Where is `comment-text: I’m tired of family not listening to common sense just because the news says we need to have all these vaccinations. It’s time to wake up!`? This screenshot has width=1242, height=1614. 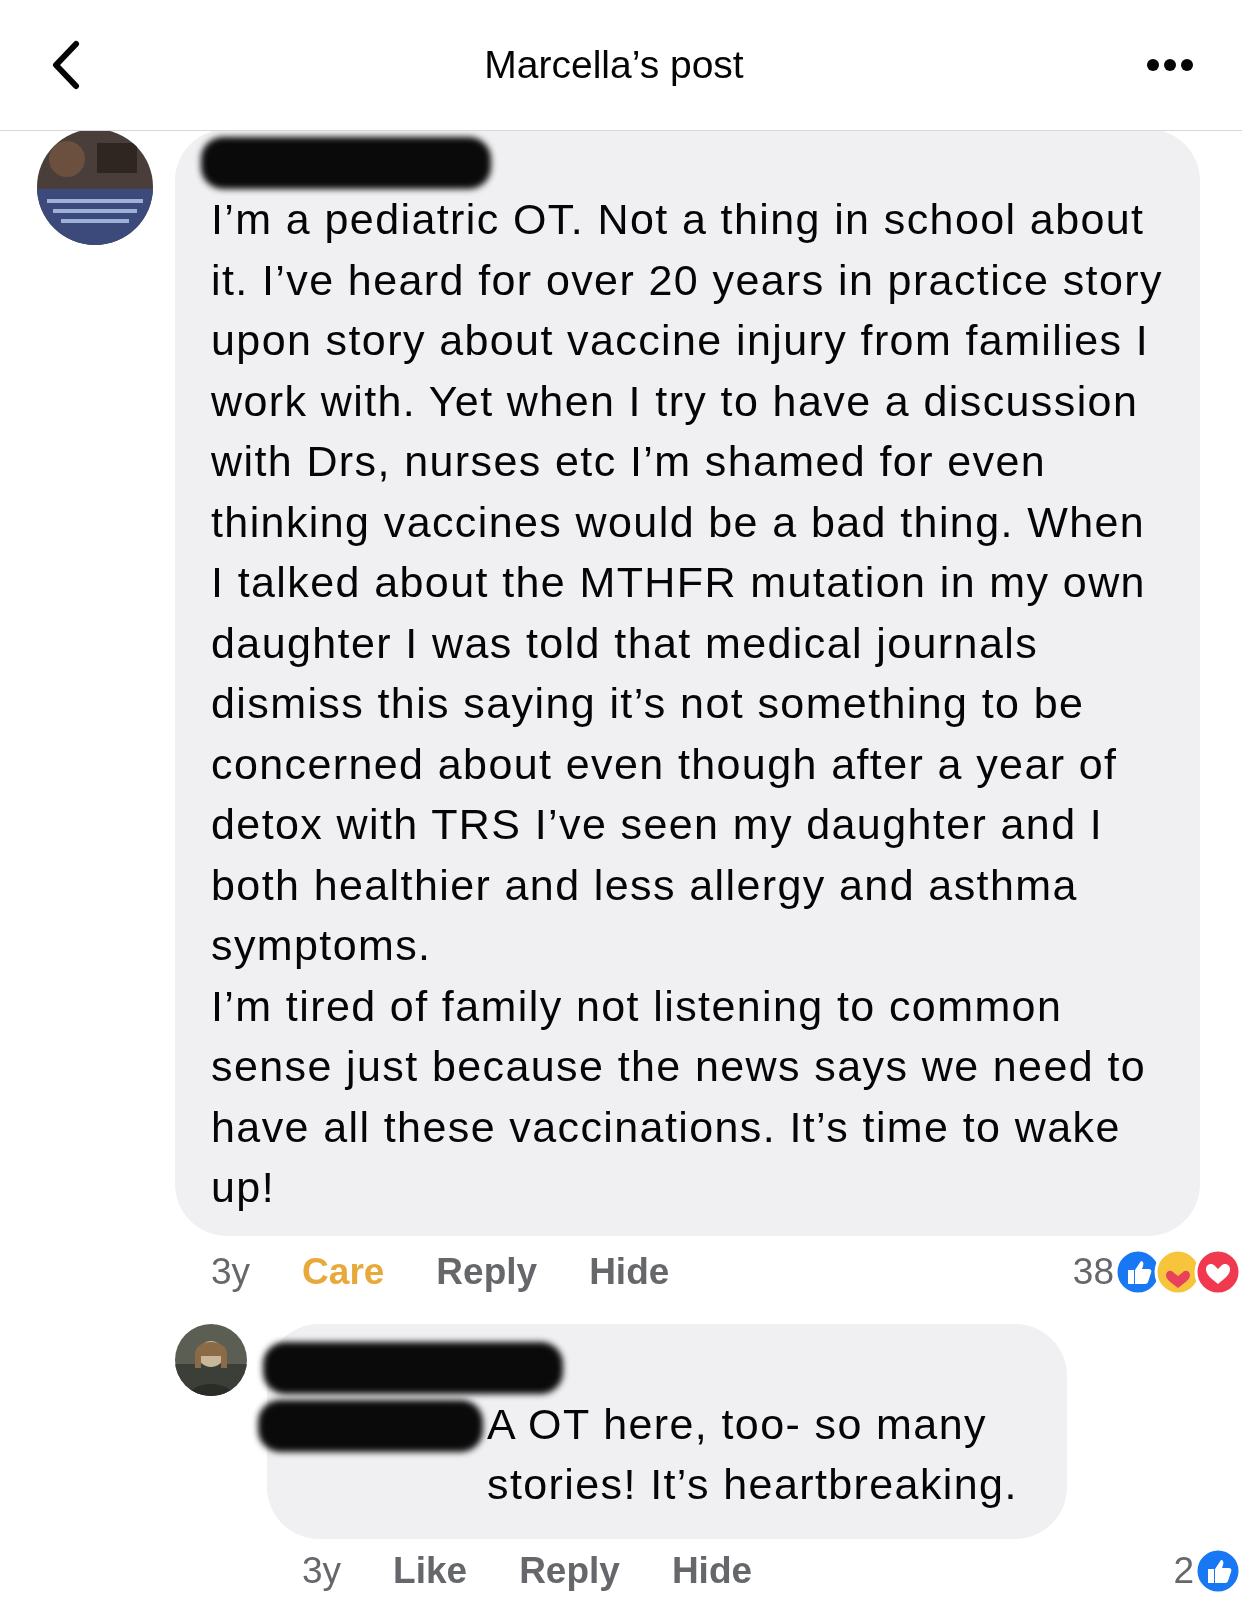
comment-text: I’m tired of family not listening to common sense just because the news says we need to have all these vaccinations. It’s time to wake up! is located at coordinates (679, 1096).